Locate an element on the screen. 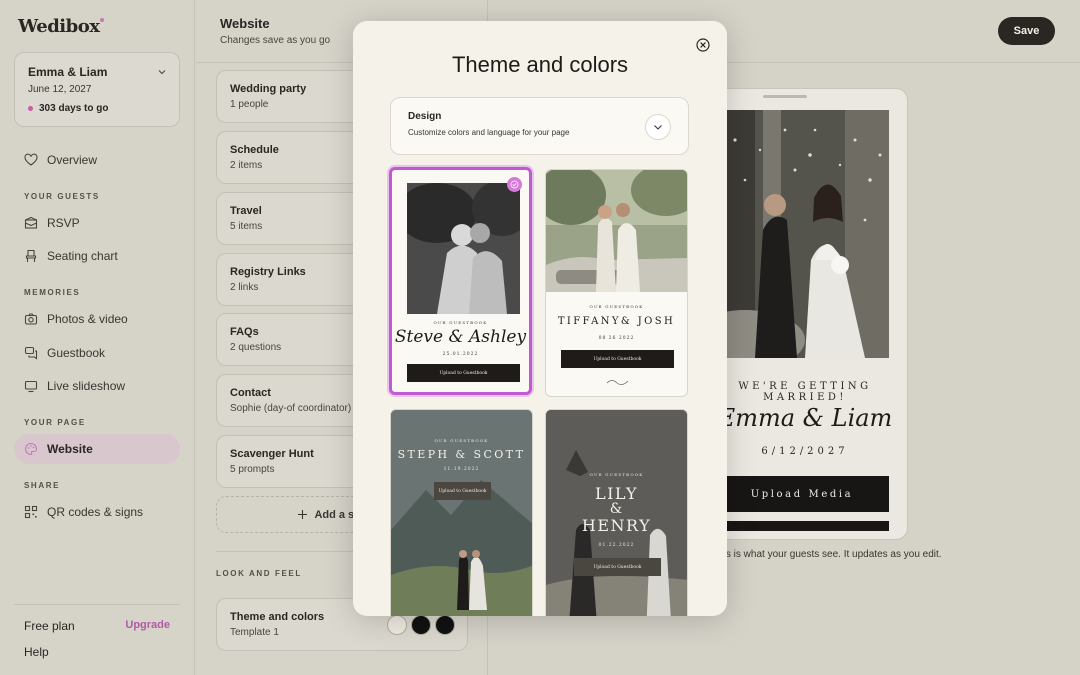 The height and width of the screenshot is (675, 1080). palette-icon is located at coordinates (31, 449).